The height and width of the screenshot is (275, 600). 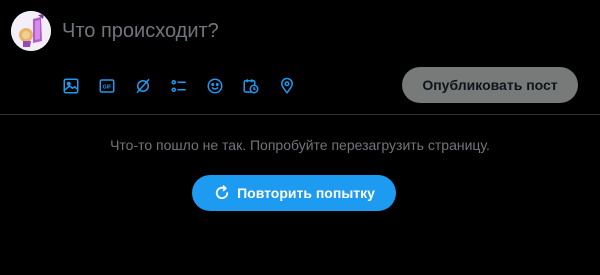 What do you see at coordinates (300, 114) in the screenshot?
I see `divider` at bounding box center [300, 114].